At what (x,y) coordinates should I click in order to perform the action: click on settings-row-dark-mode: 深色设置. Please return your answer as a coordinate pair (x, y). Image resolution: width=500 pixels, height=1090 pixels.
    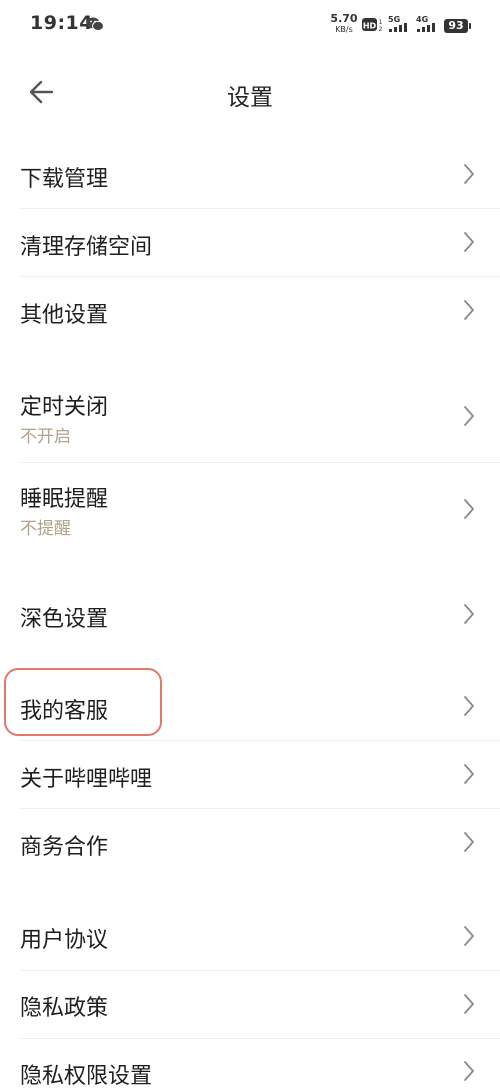
    Looking at the image, I should click on (250, 614).